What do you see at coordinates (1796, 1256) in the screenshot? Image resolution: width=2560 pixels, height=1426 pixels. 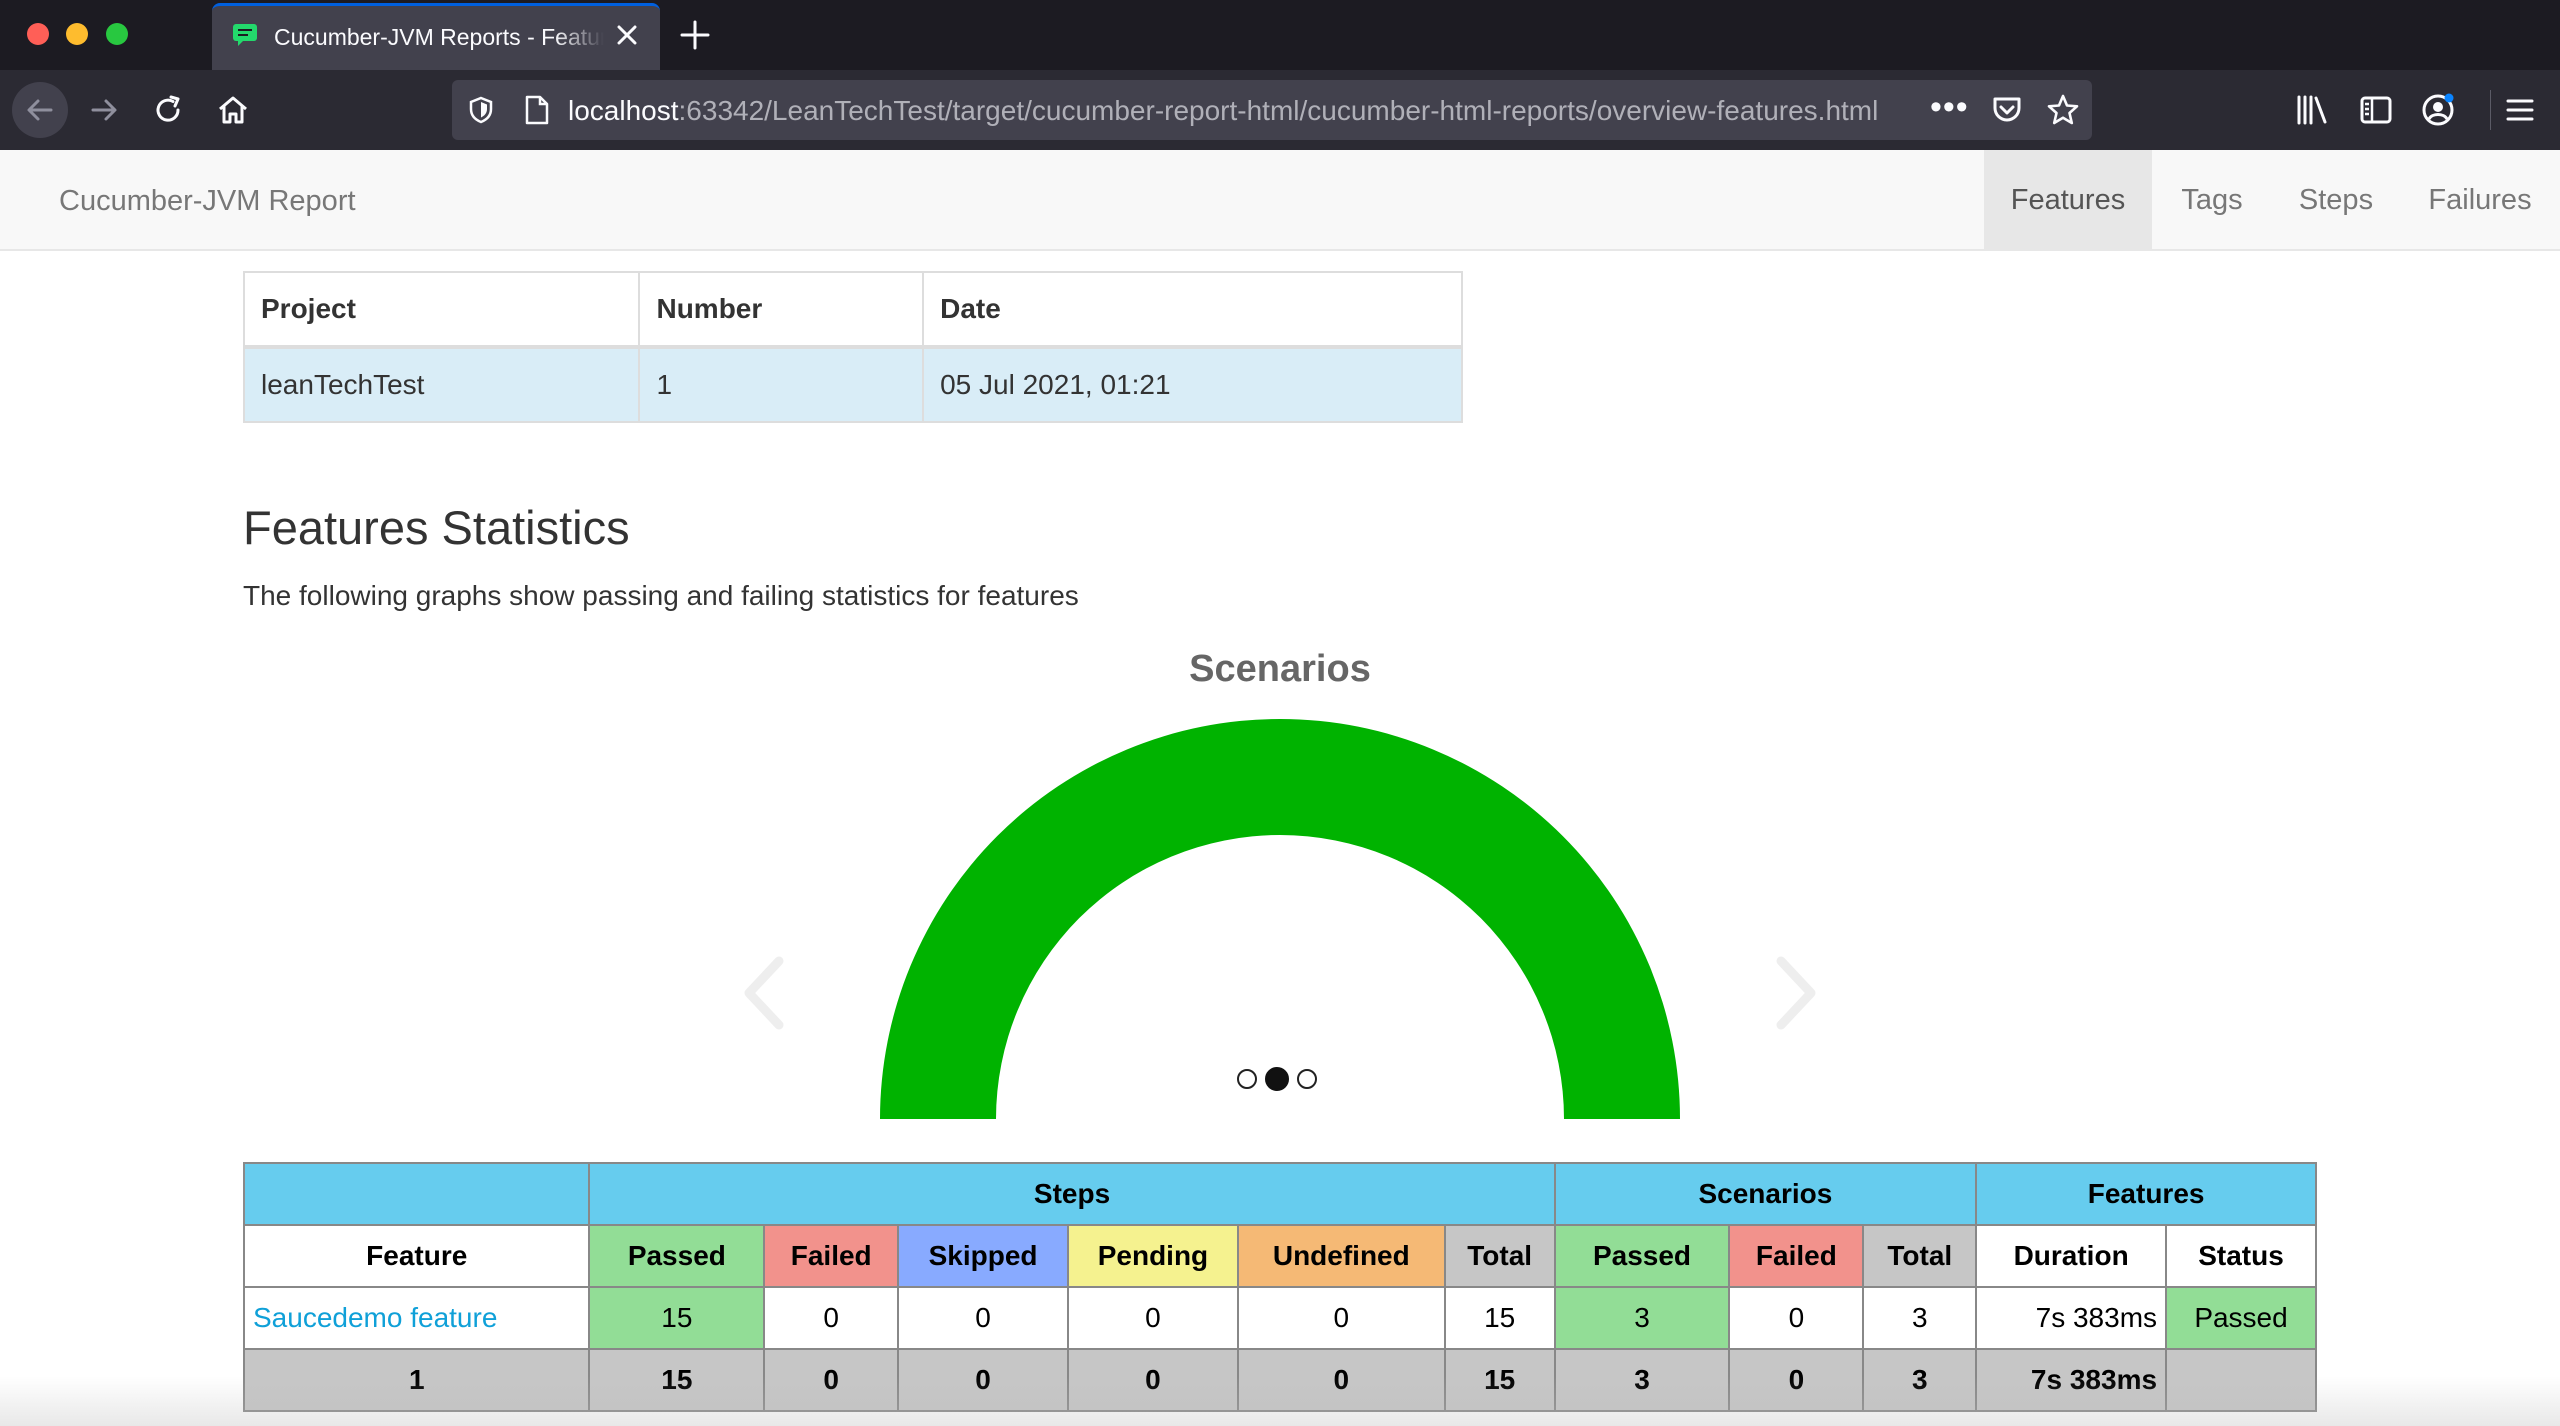 I see `col-scenarios-failed: Failed` at bounding box center [1796, 1256].